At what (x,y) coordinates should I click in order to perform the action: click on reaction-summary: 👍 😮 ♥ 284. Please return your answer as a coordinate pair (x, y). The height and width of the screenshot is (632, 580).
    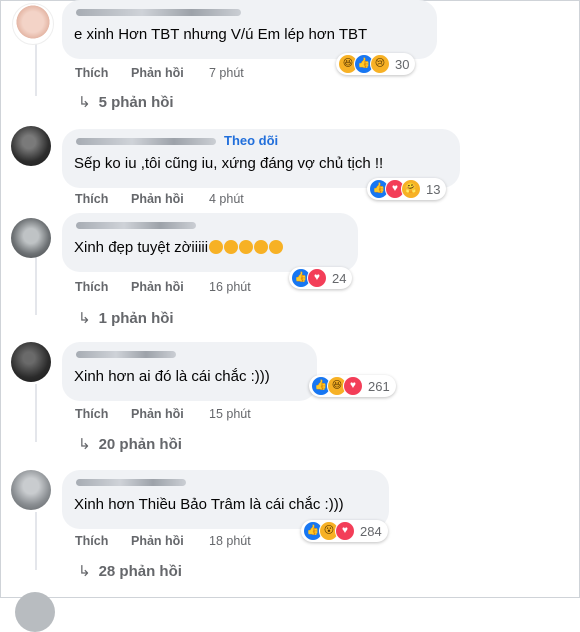
    Looking at the image, I should click on (344, 531).